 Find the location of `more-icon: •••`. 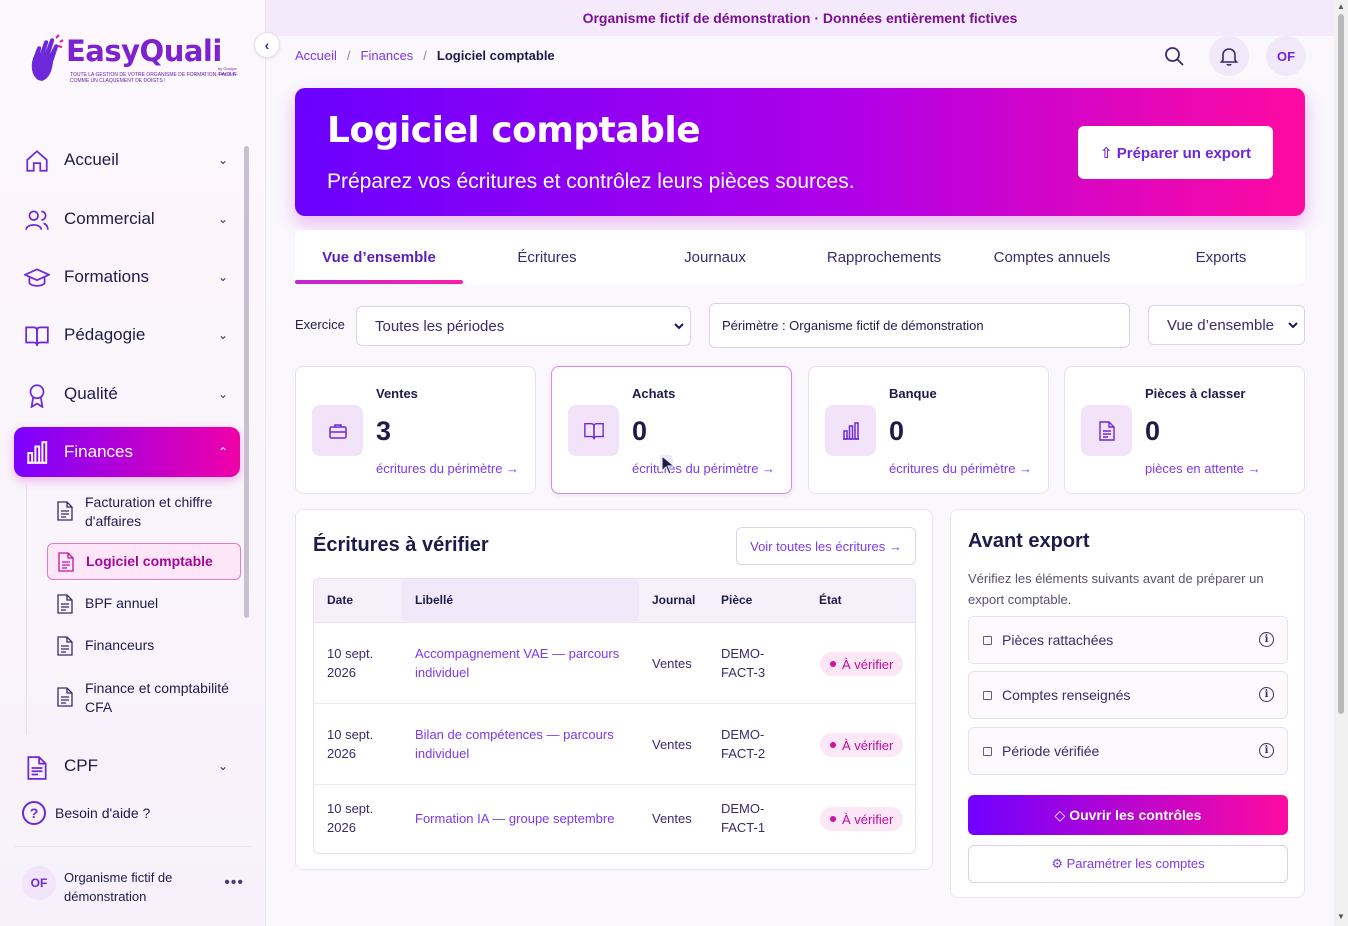

more-icon: ••• is located at coordinates (234, 883).